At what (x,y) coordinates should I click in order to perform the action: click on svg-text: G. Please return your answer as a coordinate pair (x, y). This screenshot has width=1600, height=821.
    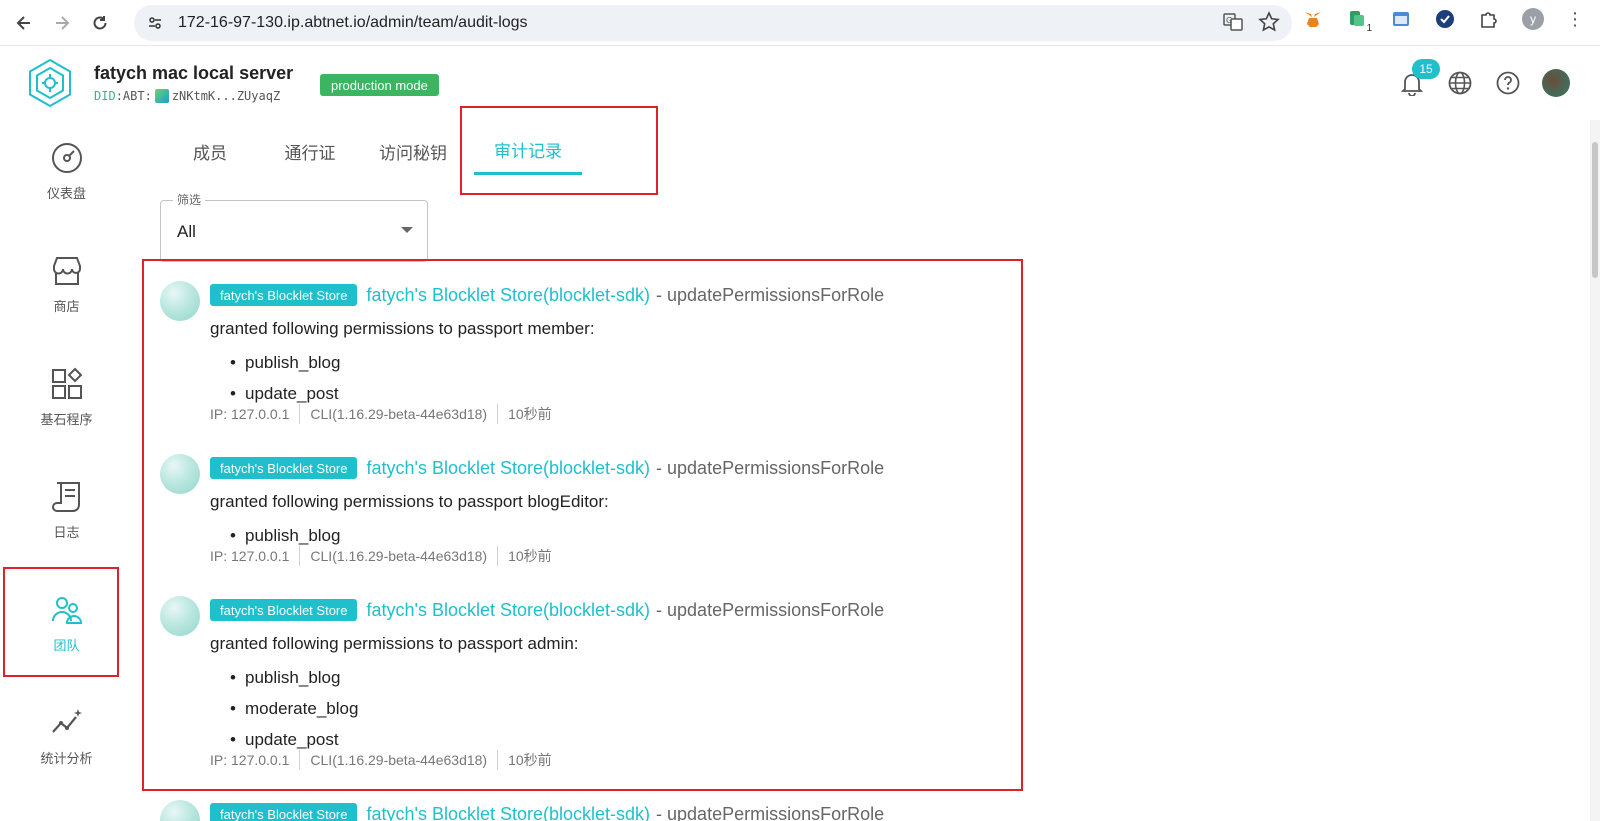
    Looking at the image, I should click on (1229, 20).